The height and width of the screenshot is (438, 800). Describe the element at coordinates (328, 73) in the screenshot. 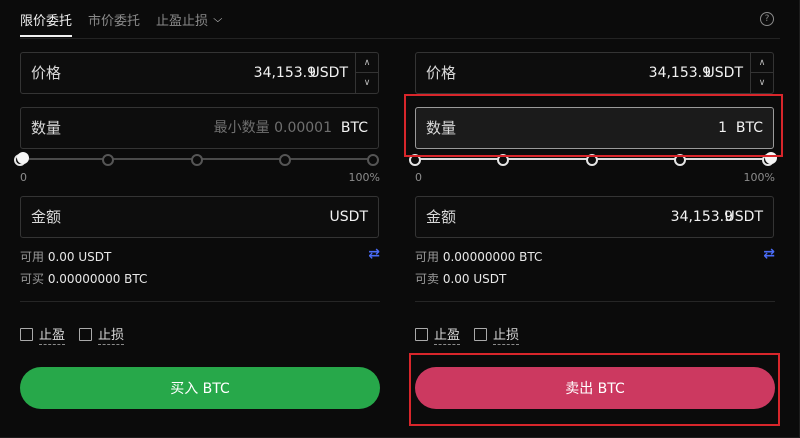

I see `buy-price-unit: USDT` at that location.